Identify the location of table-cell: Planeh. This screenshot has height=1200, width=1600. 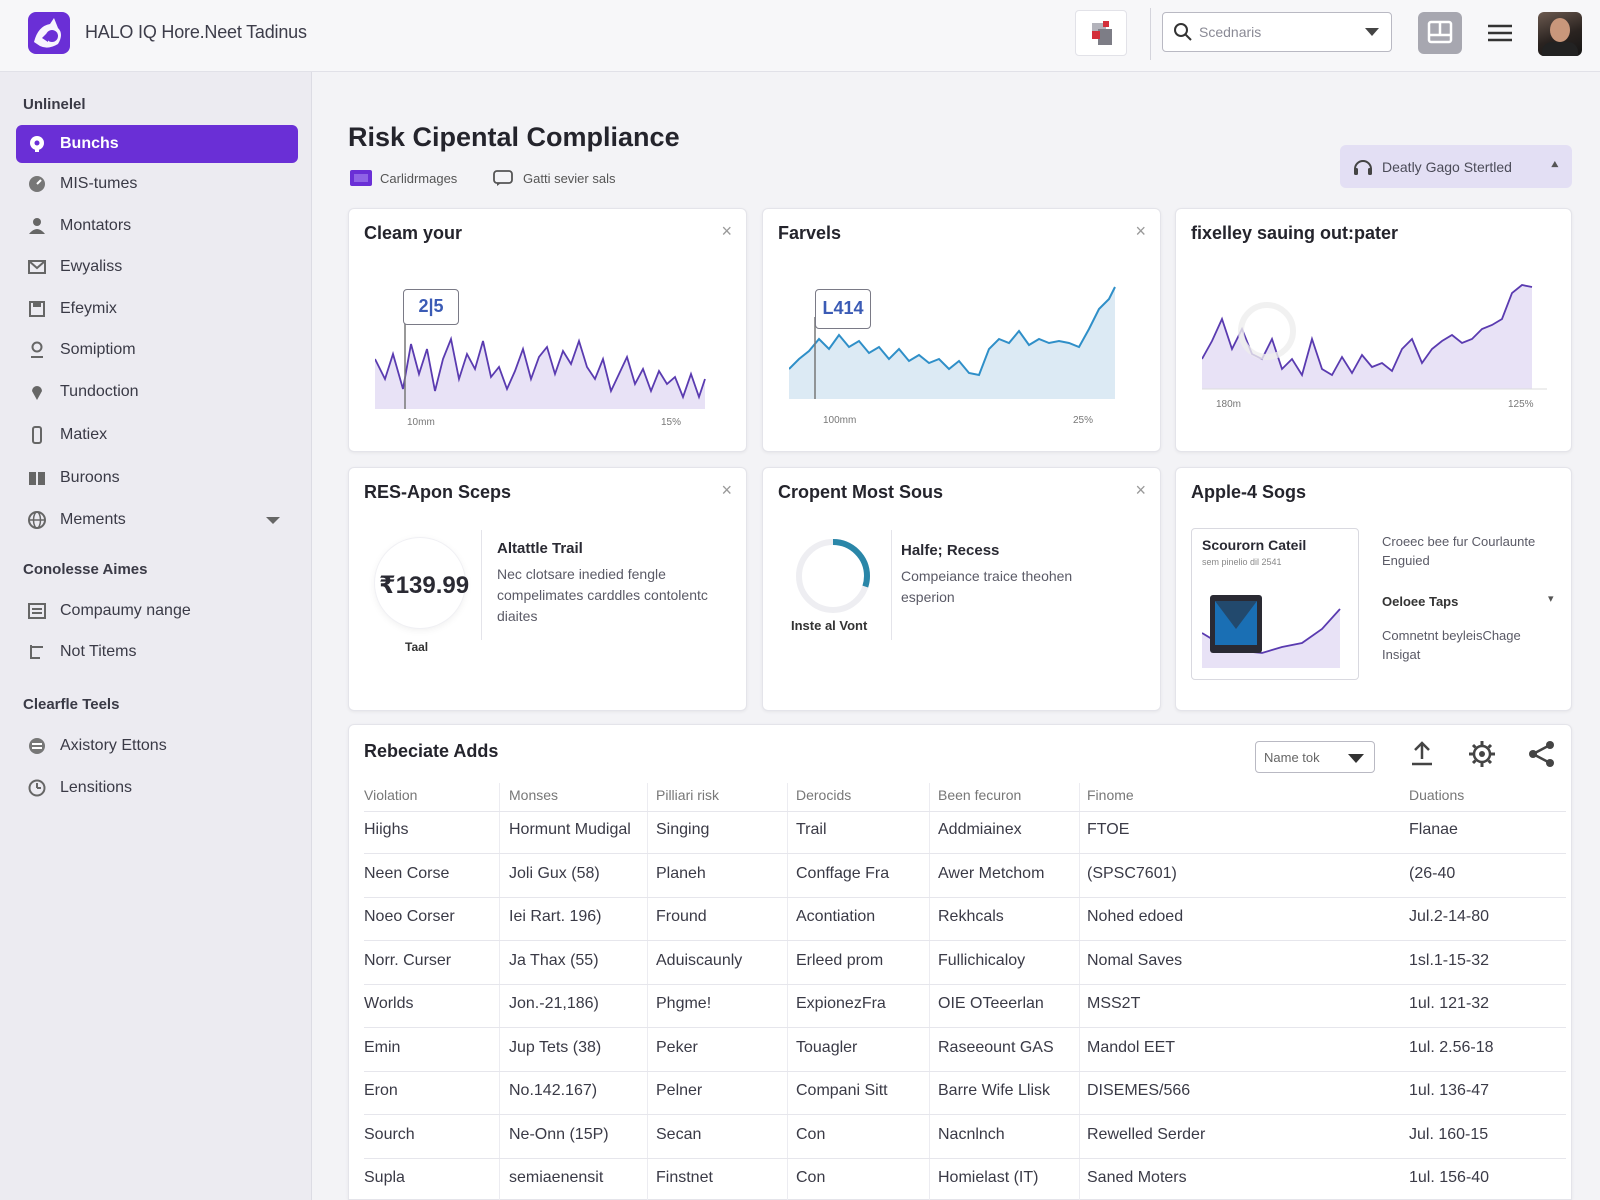
(681, 873).